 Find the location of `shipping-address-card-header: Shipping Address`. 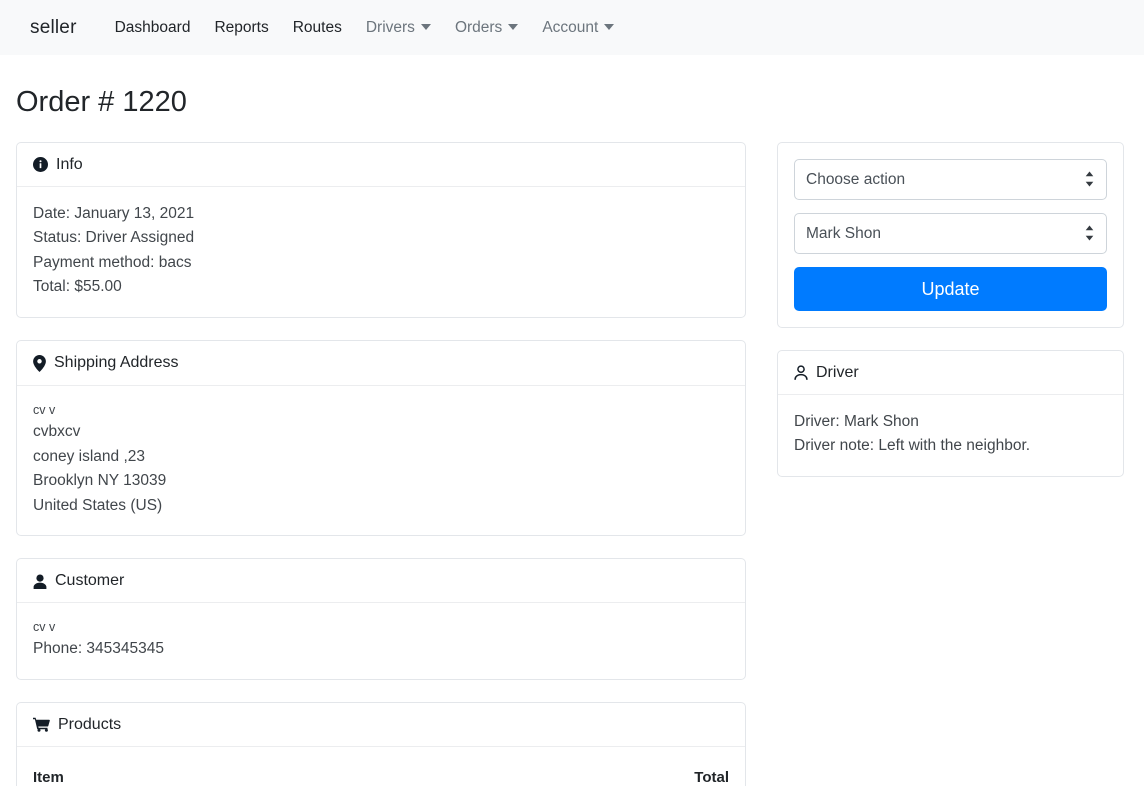

shipping-address-card-header: Shipping Address is located at coordinates (381, 363).